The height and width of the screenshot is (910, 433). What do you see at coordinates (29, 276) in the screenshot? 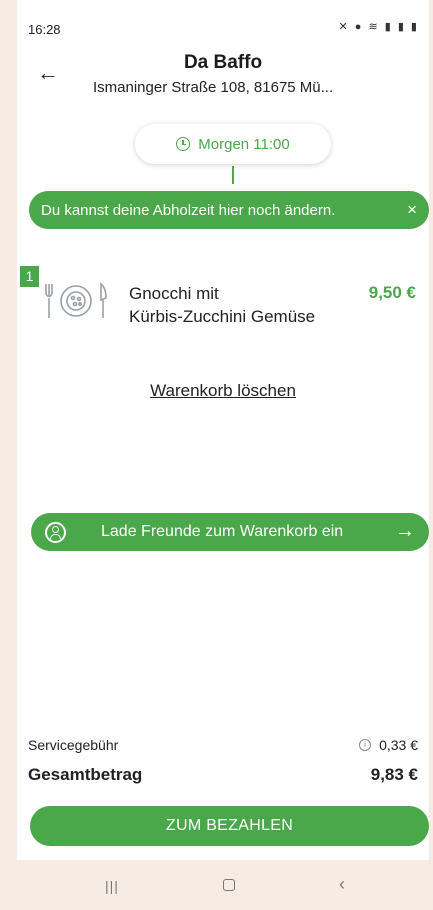
I see `quantity-badge: 1` at bounding box center [29, 276].